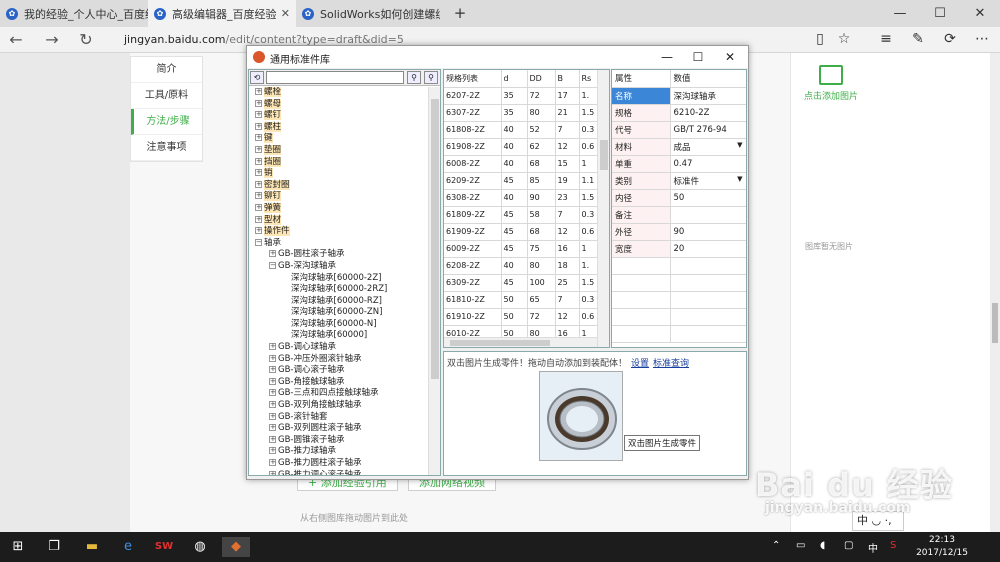 The height and width of the screenshot is (562, 1000). What do you see at coordinates (521, 317) in the screenshot?
I see `spec-row: 61910-2Z 50 72 12 0.6` at bounding box center [521, 317].